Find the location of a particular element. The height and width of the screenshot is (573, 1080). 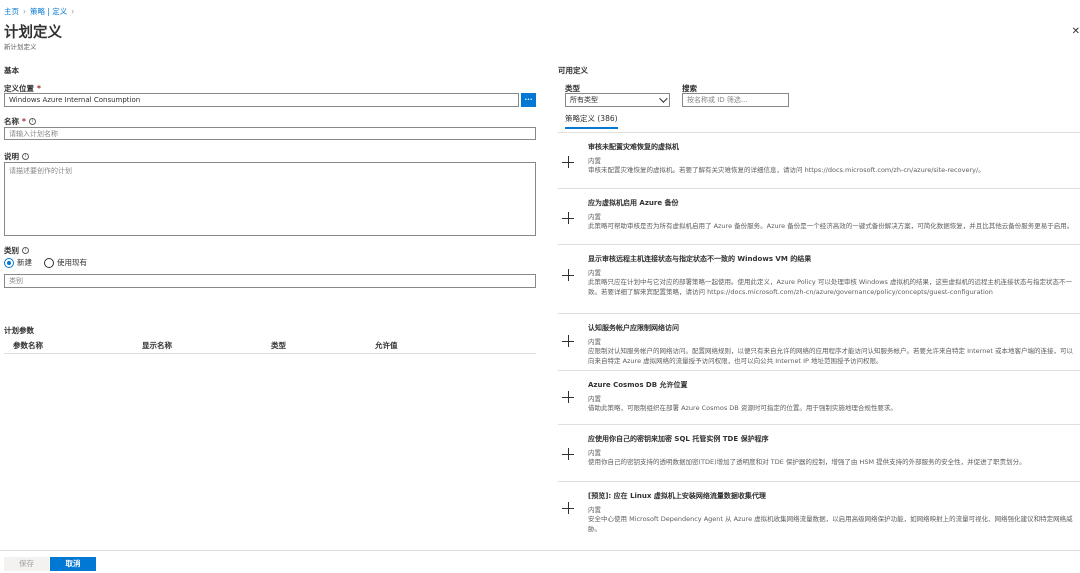

category-label: 类别 i is located at coordinates (16, 250).